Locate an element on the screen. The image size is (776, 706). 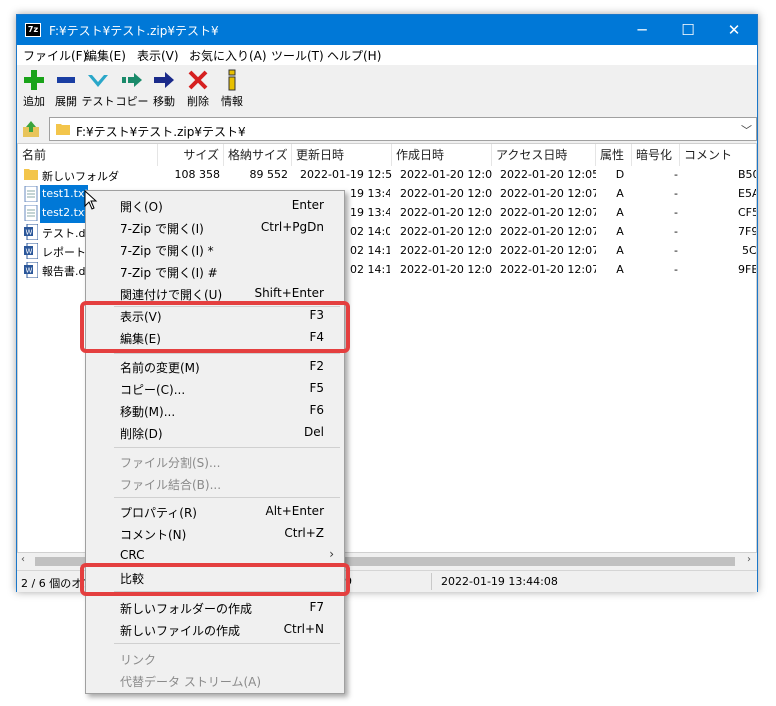
menu-item-open-inside-star: 7-Zip で開く(I) * is located at coordinates (215, 249).